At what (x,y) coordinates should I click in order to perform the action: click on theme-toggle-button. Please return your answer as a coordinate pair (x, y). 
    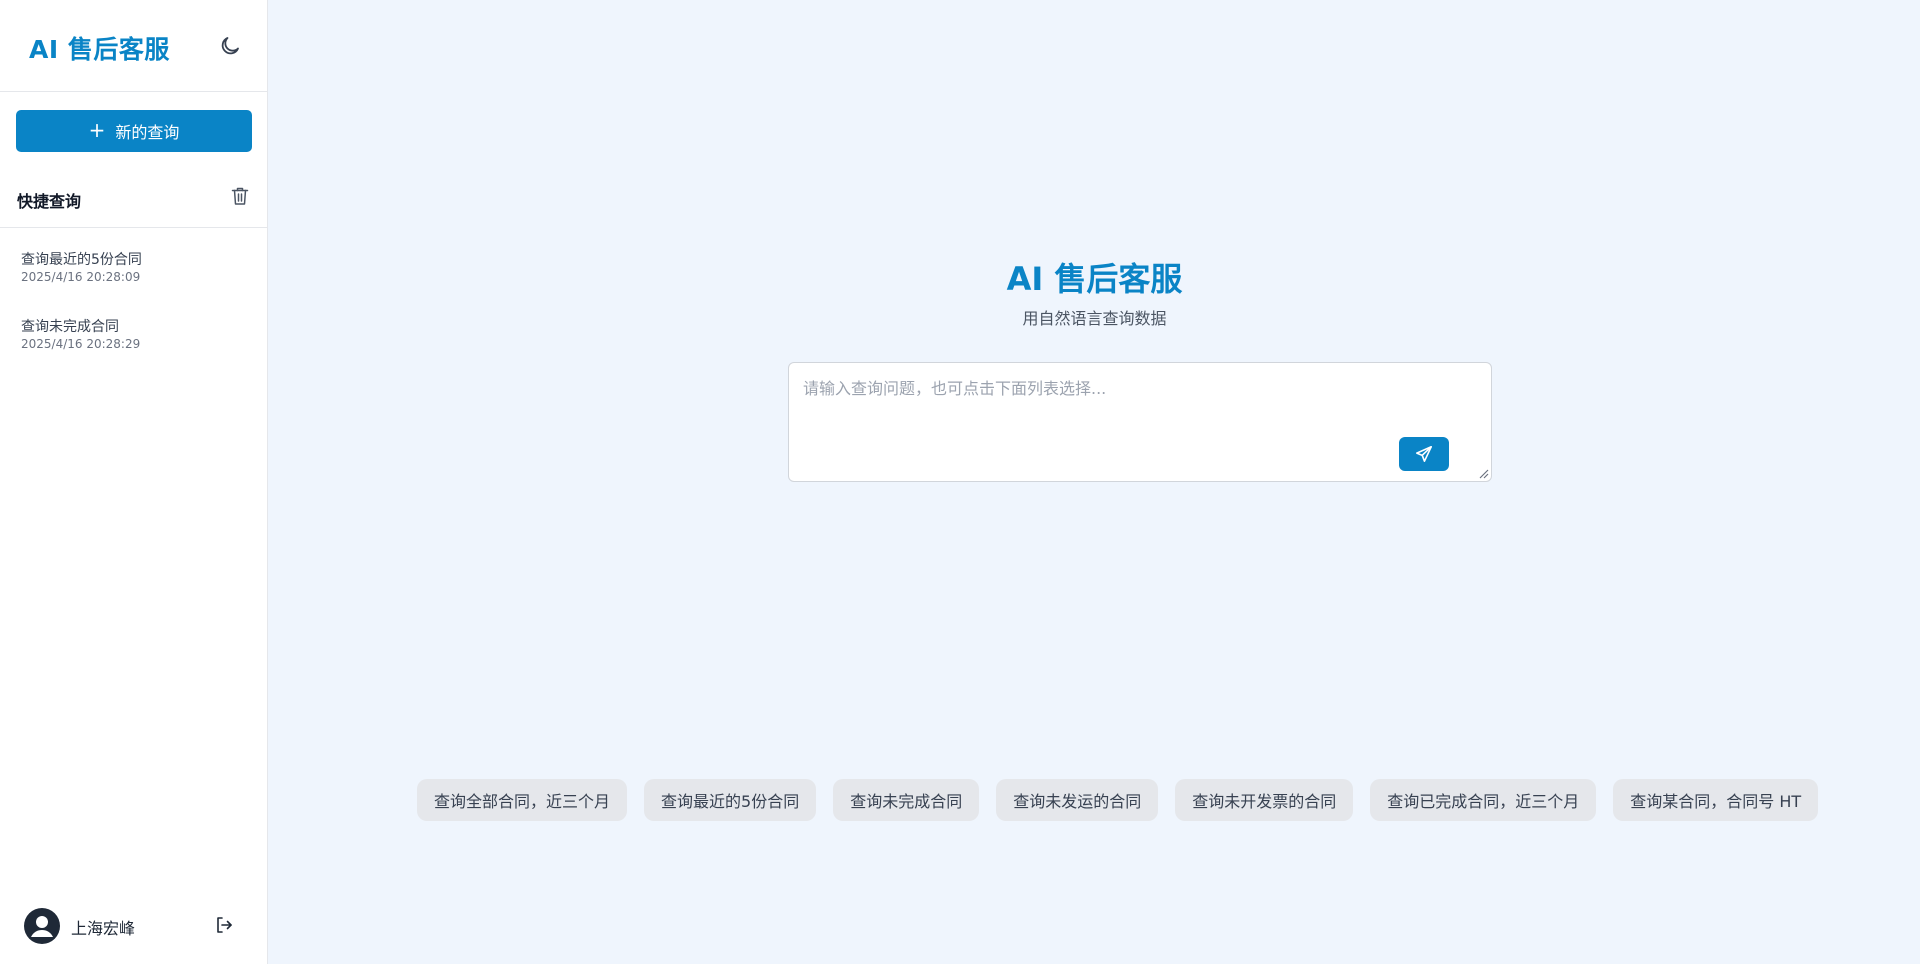
    Looking at the image, I should click on (230, 46).